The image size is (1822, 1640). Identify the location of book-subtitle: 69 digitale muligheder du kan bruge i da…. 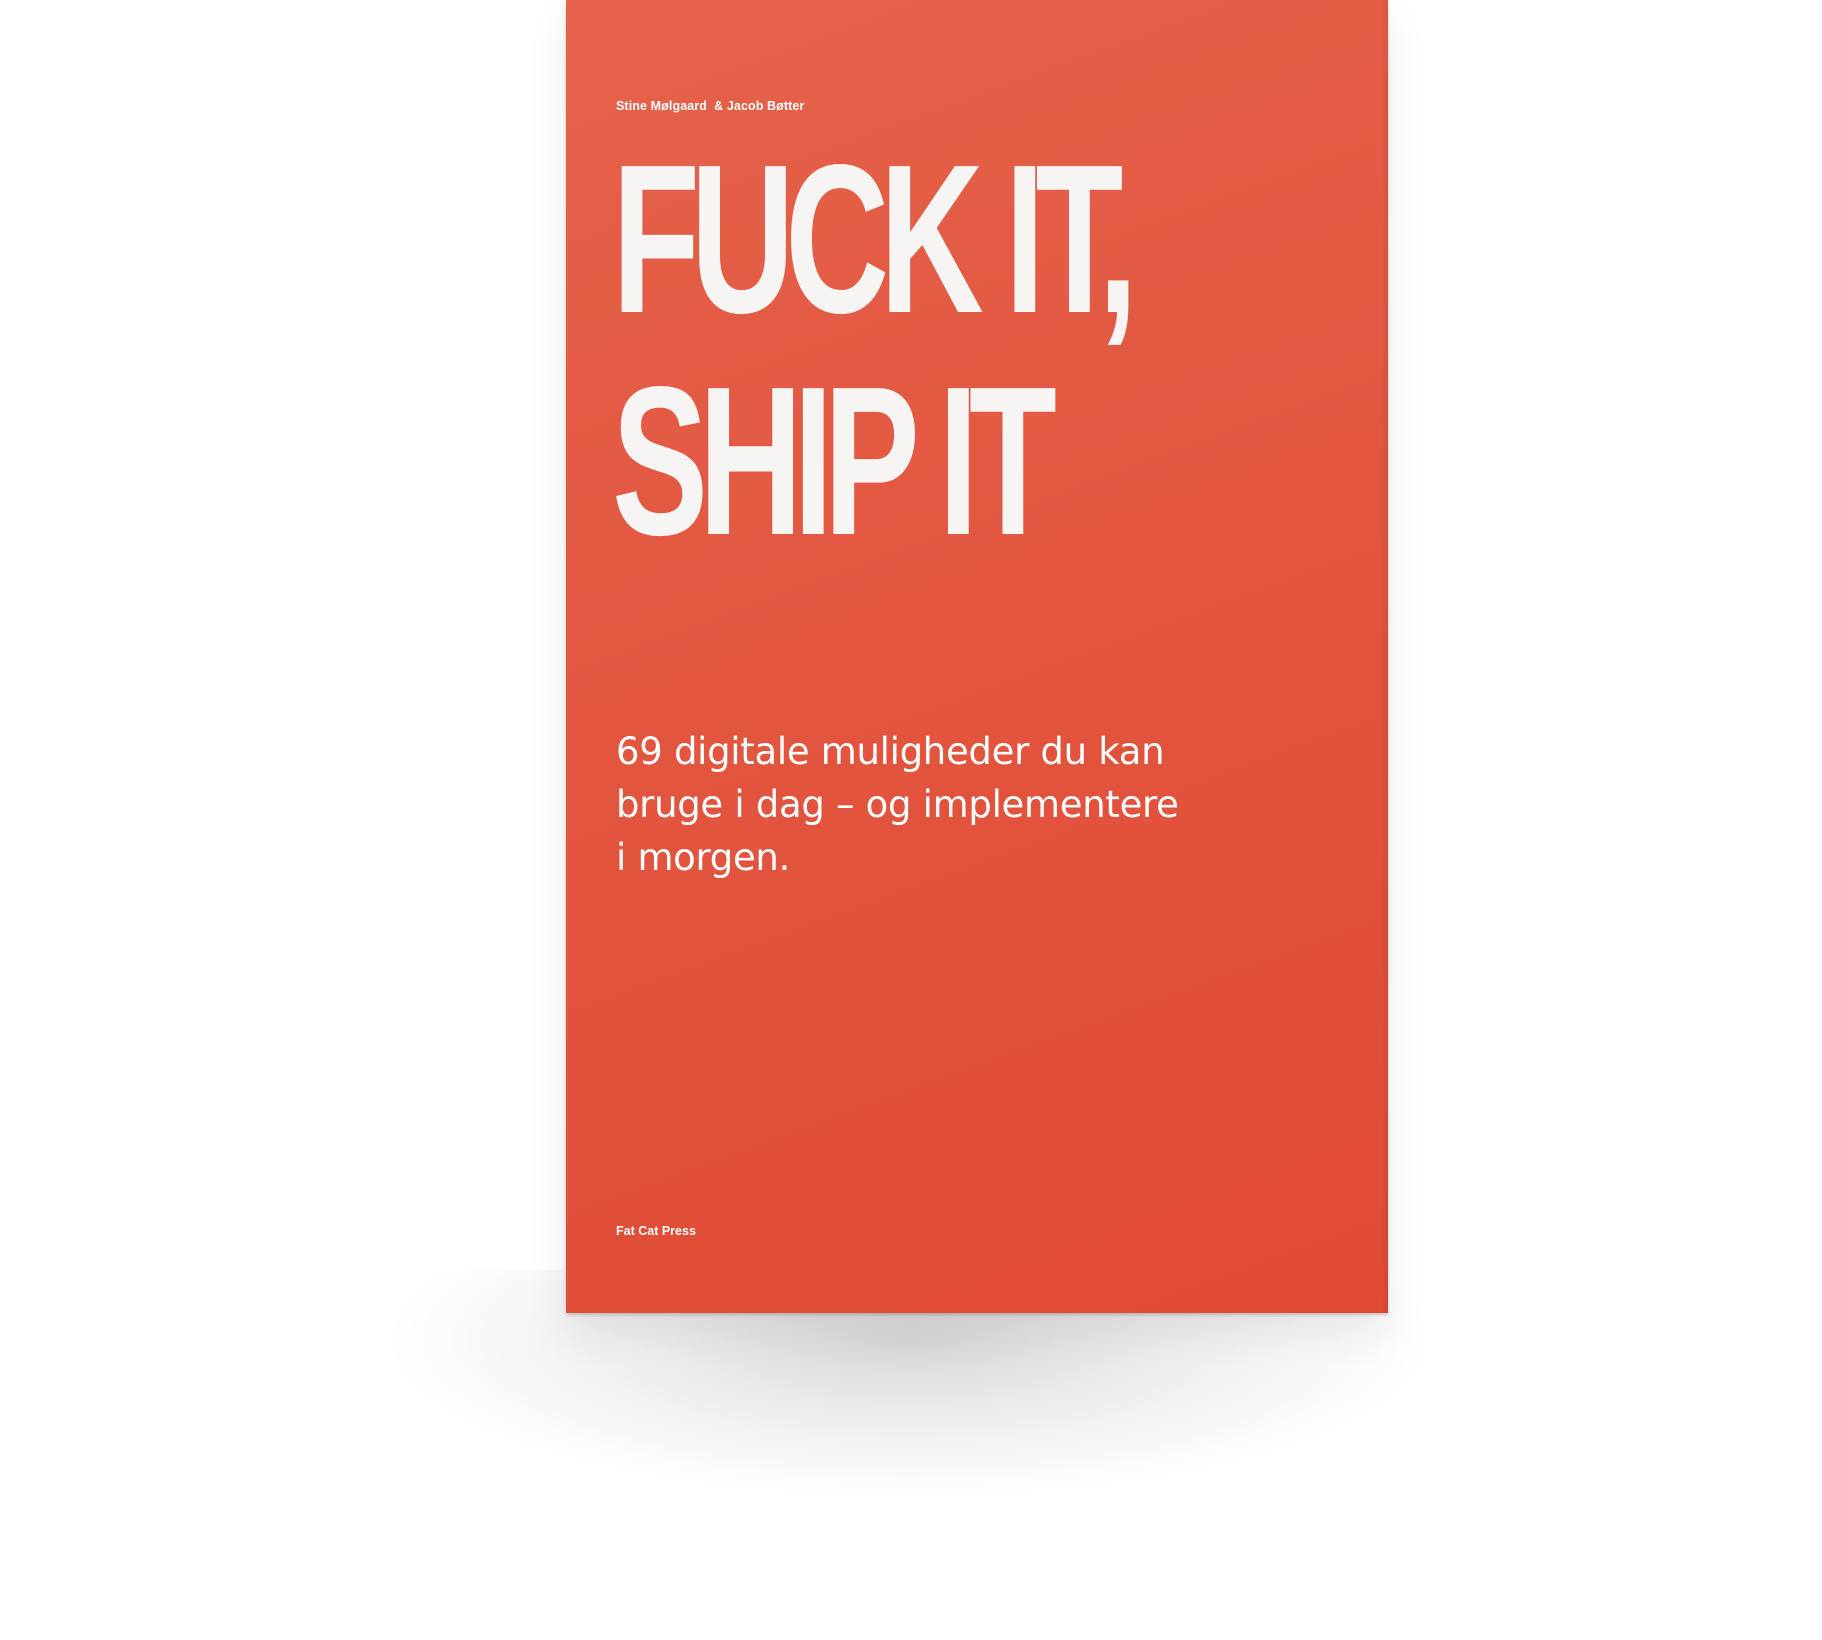
(976, 804).